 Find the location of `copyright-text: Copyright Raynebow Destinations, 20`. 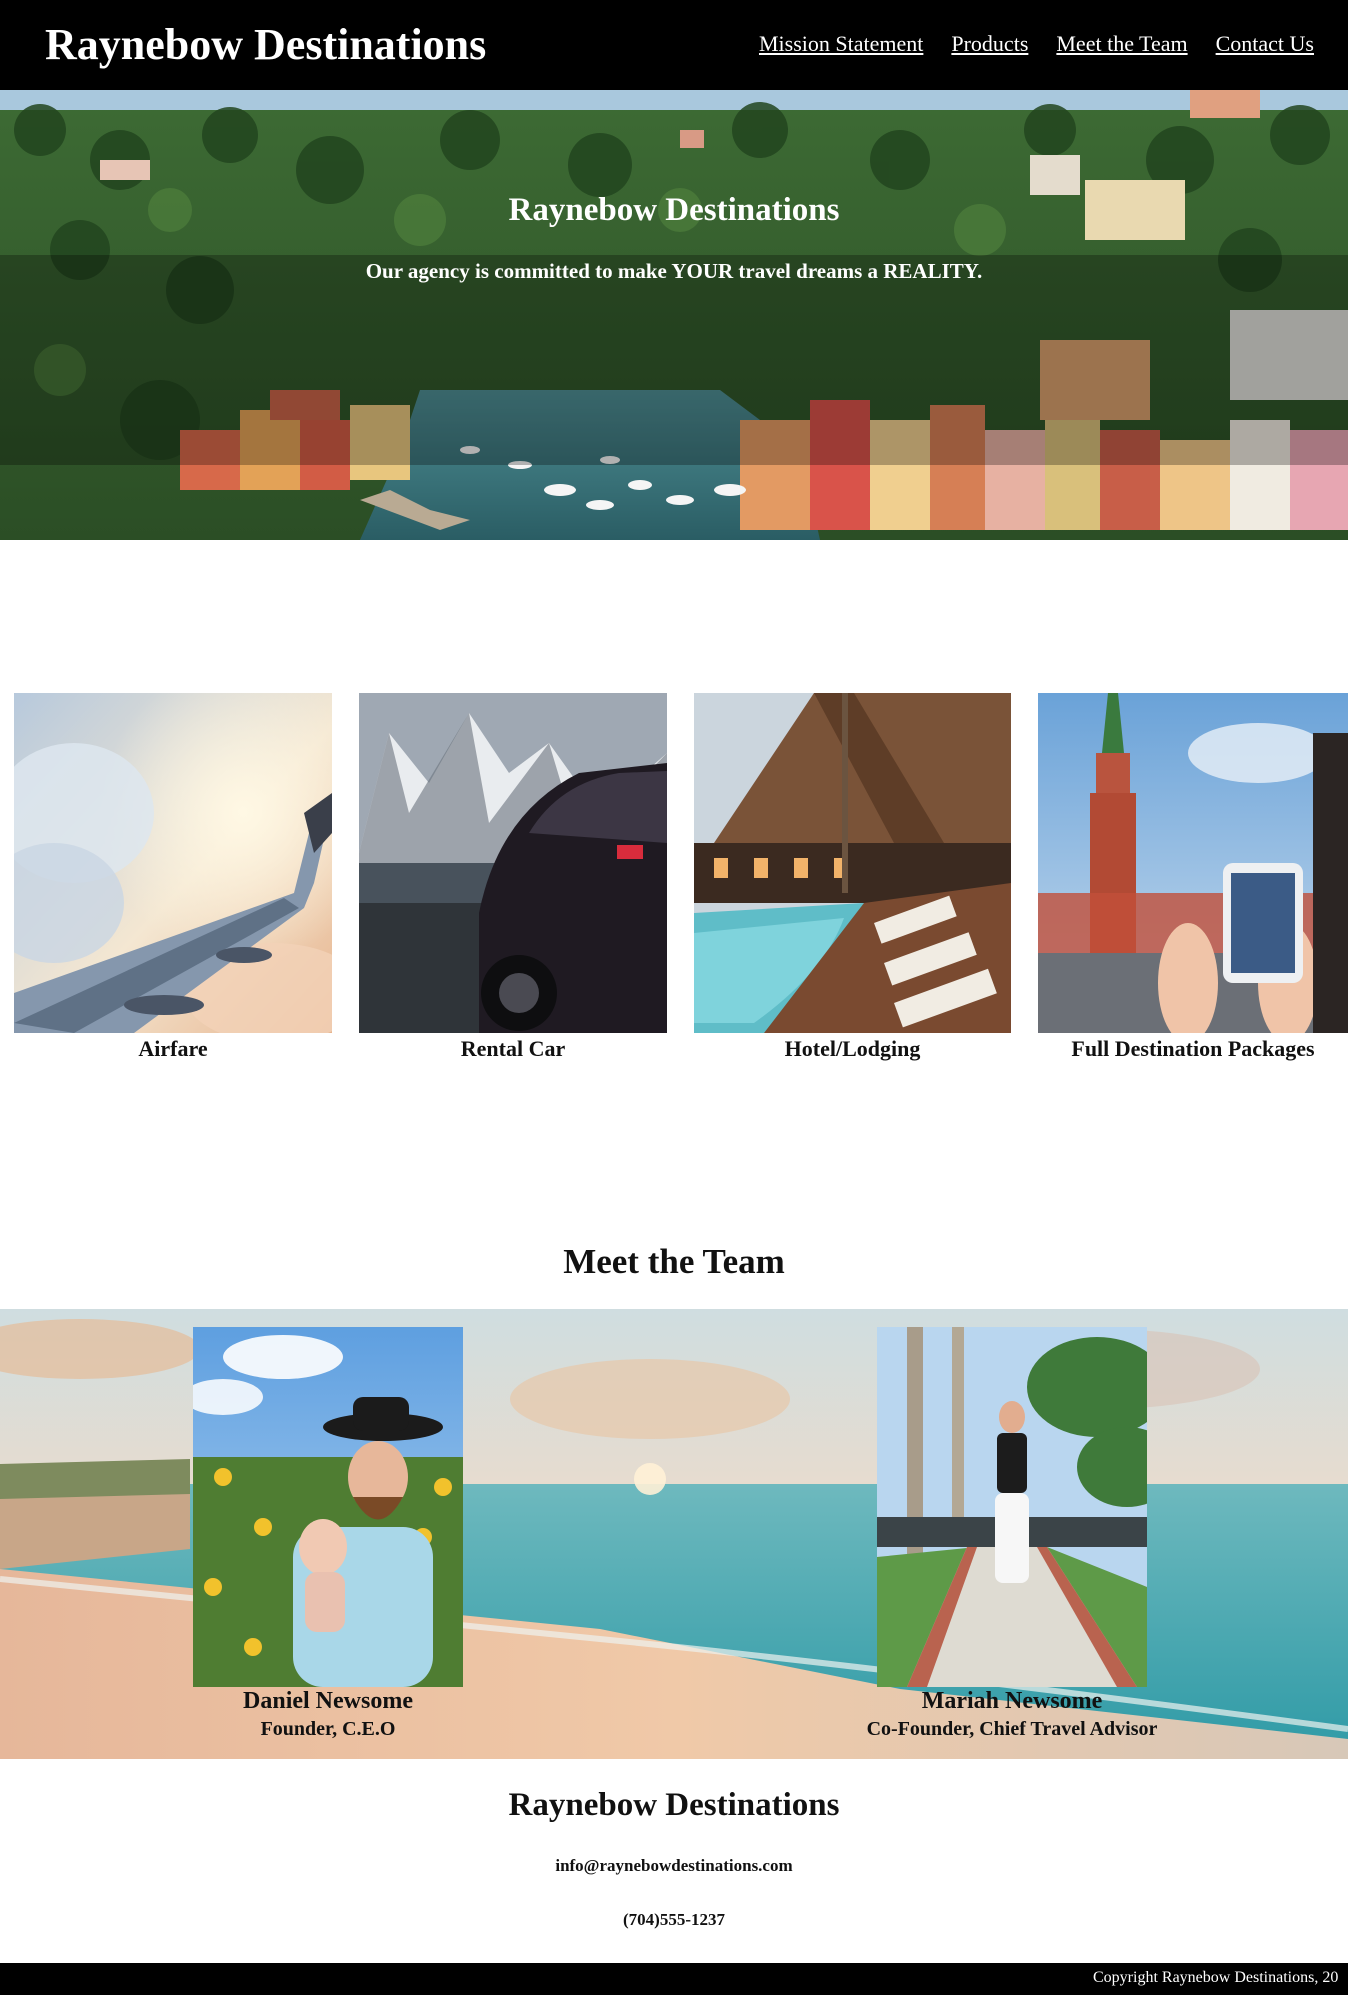

copyright-text: Copyright Raynebow Destinations, 20 is located at coordinates (1216, 1977).